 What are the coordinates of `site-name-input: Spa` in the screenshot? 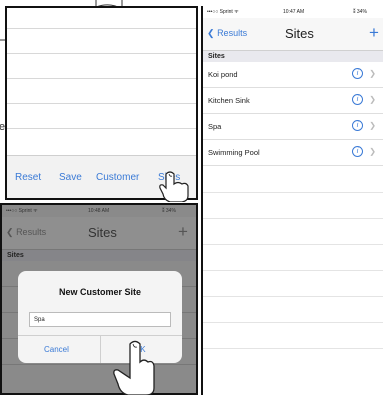 It's located at (100, 319).